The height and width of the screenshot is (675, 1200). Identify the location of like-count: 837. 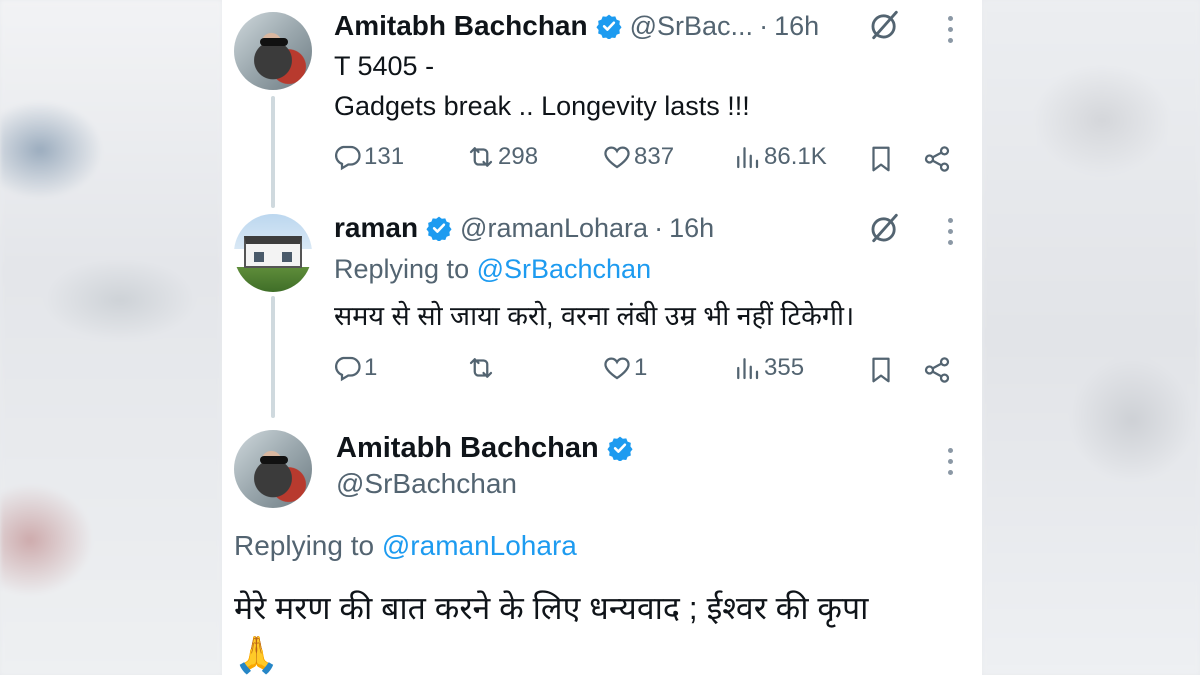
(654, 156).